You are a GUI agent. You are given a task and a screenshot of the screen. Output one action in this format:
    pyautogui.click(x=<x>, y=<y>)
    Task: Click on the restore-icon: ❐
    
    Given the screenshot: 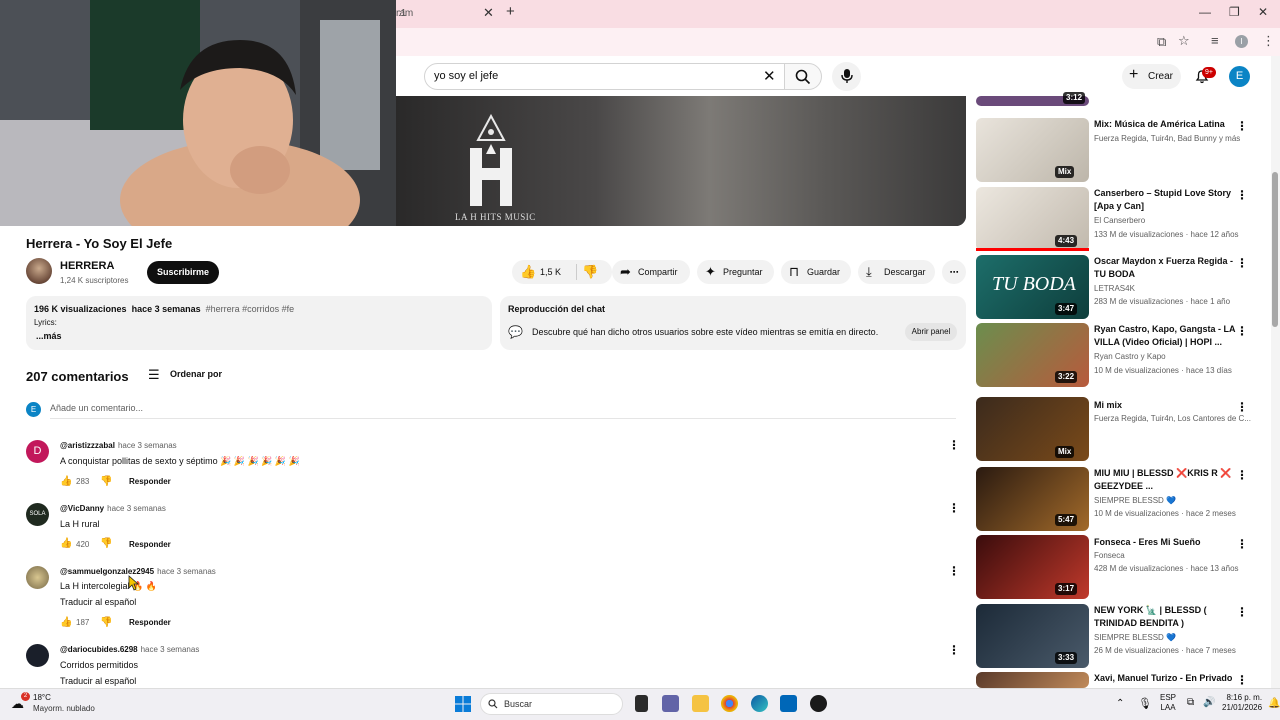 What is the action you would take?
    pyautogui.click(x=1234, y=12)
    